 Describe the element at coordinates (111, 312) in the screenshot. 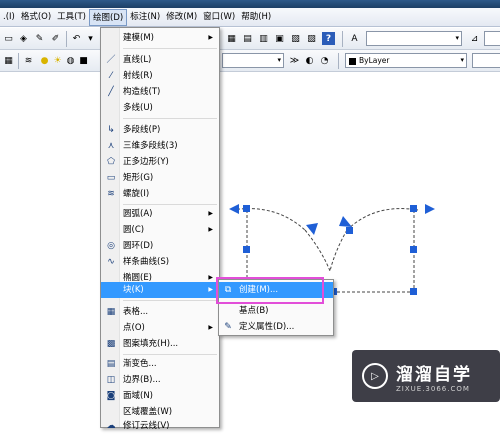

I see `table-icon: ▦` at that location.